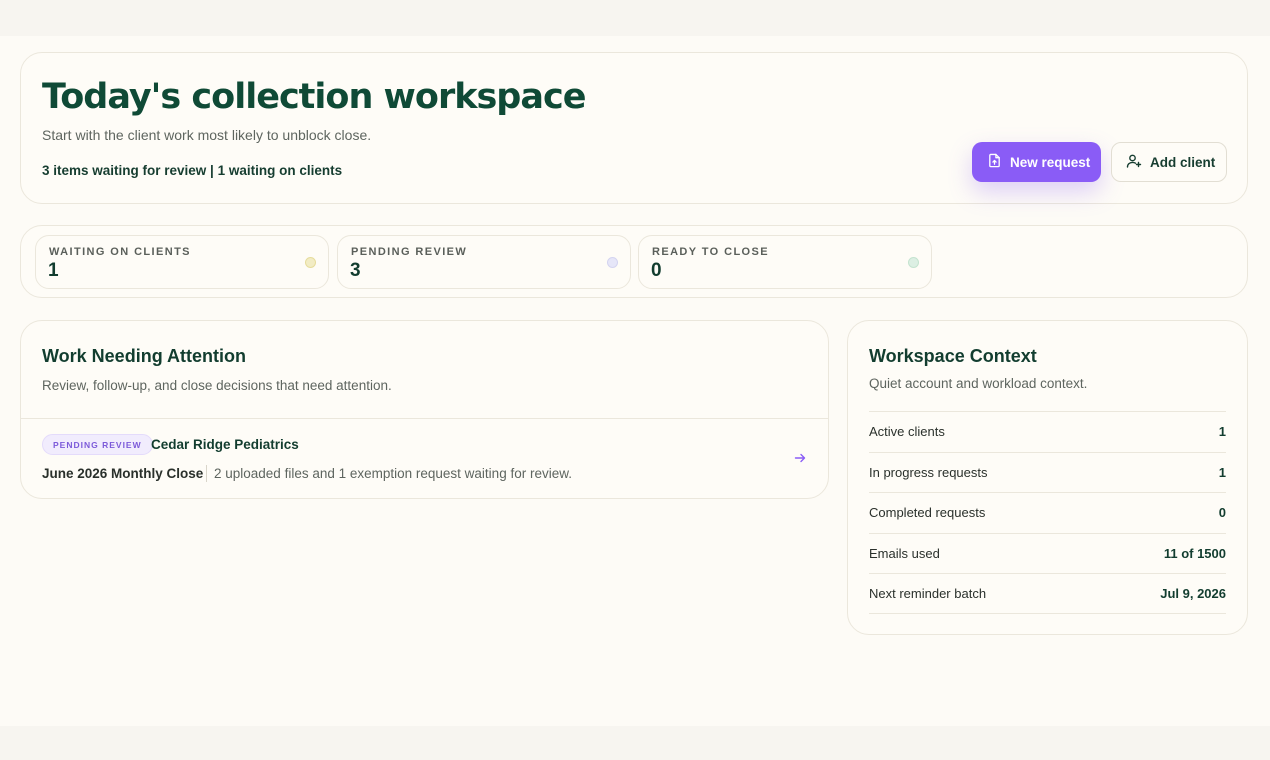  I want to click on stat-ready-to-close: READY TO CLOSE 0, so click(785, 262).